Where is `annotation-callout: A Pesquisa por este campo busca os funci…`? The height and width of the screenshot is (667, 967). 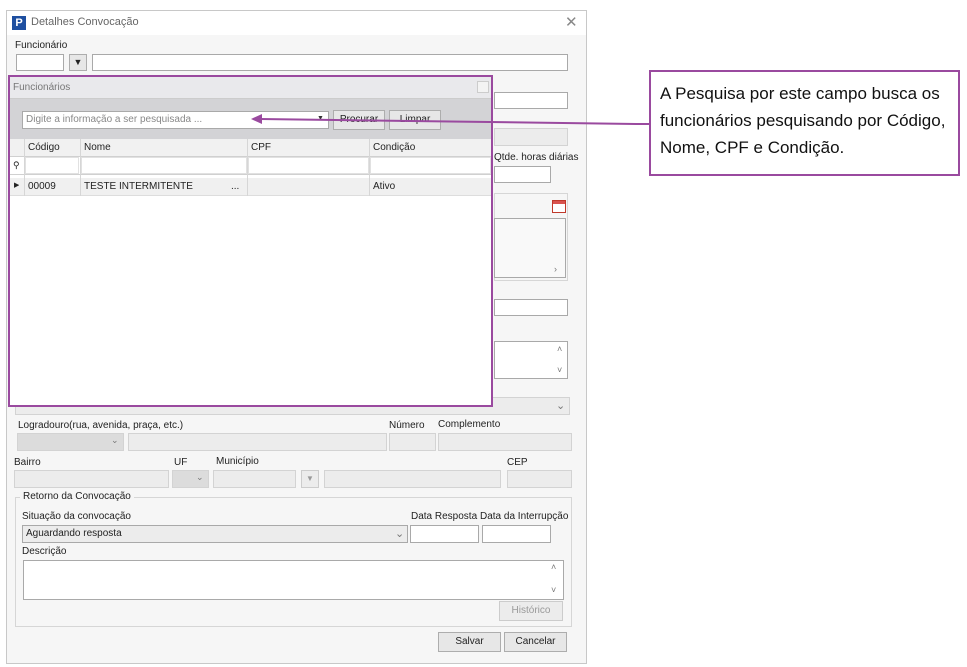 annotation-callout: A Pesquisa por este campo busca os funci… is located at coordinates (804, 123).